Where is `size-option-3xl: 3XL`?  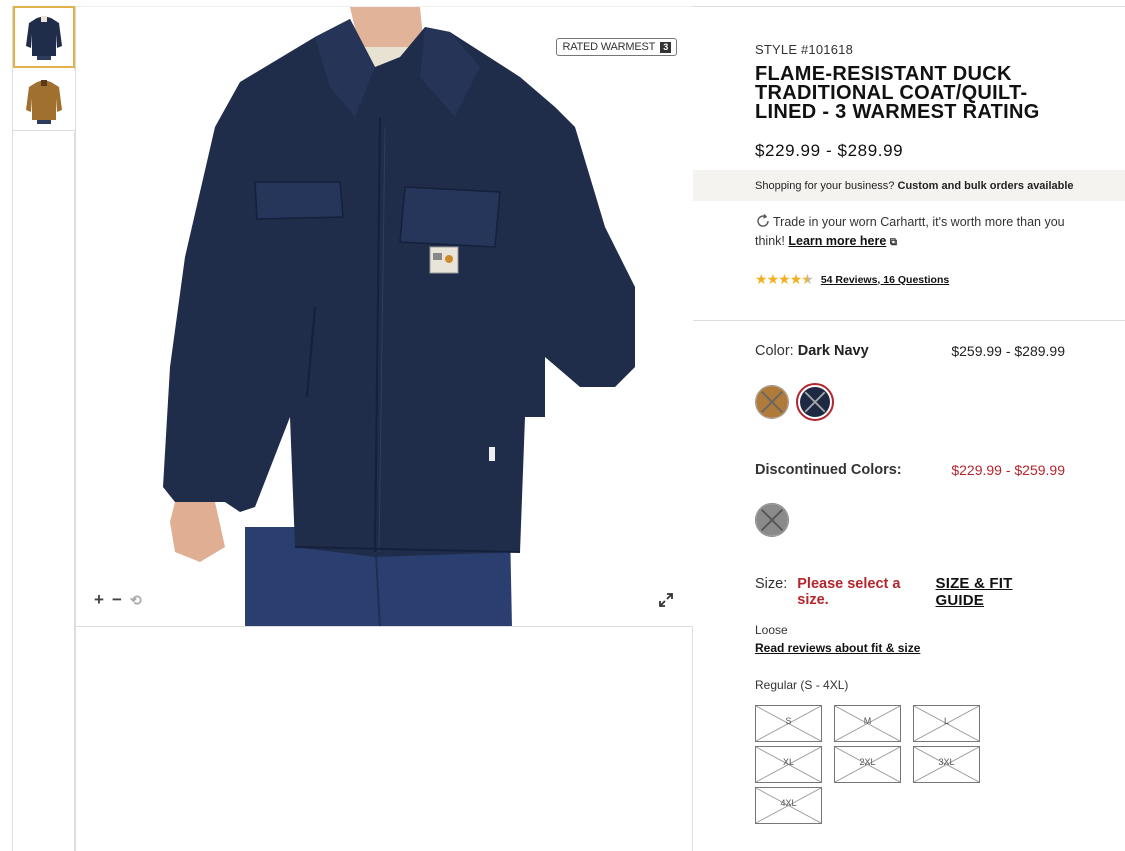 size-option-3xl: 3XL is located at coordinates (946, 764).